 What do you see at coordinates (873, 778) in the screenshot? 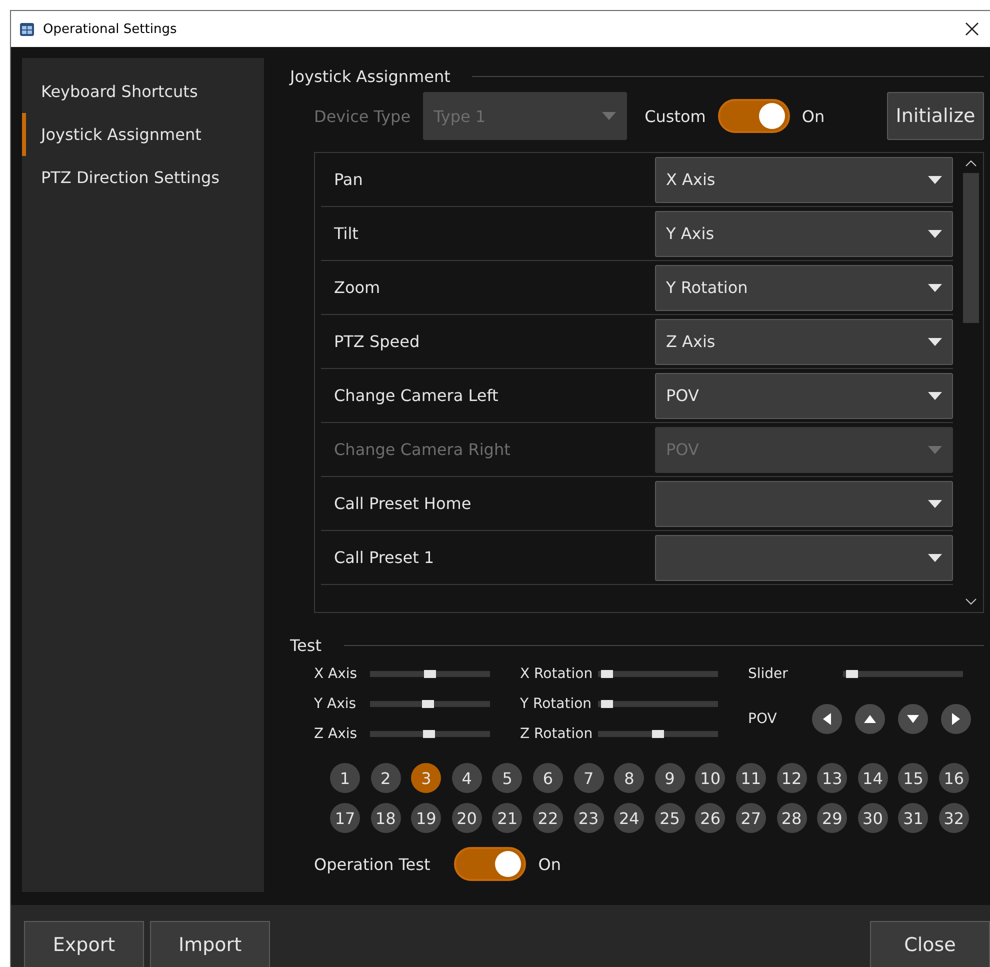
I see `button-number-indicator: 14` at bounding box center [873, 778].